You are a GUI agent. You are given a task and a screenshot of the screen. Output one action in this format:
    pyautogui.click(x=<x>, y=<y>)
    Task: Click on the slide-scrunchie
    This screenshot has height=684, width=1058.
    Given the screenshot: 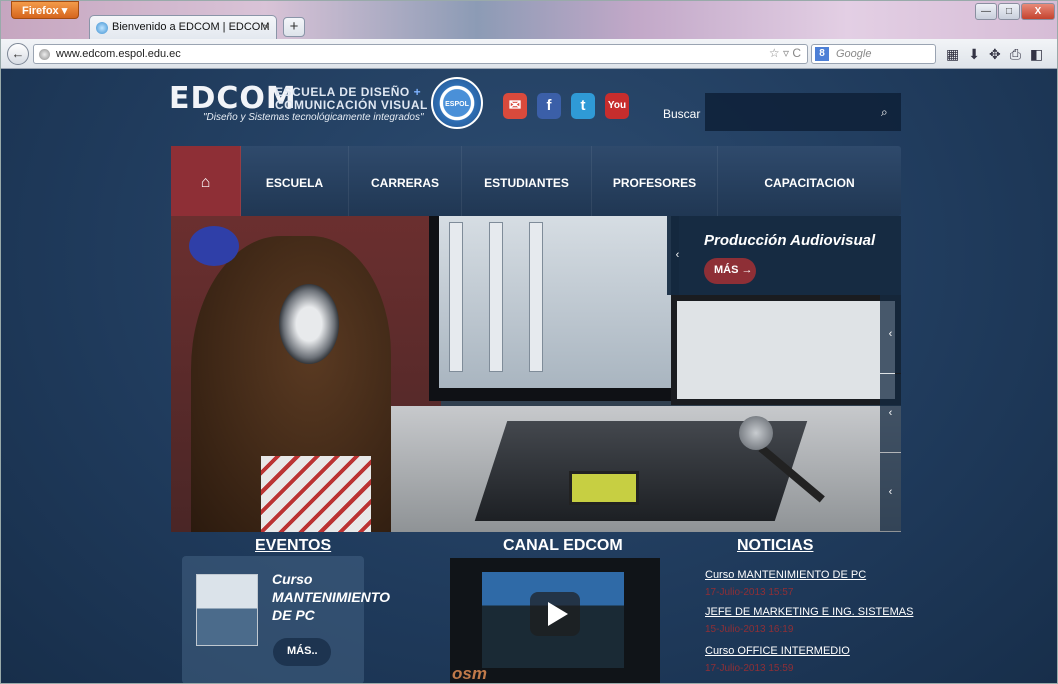 What is the action you would take?
    pyautogui.click(x=214, y=246)
    